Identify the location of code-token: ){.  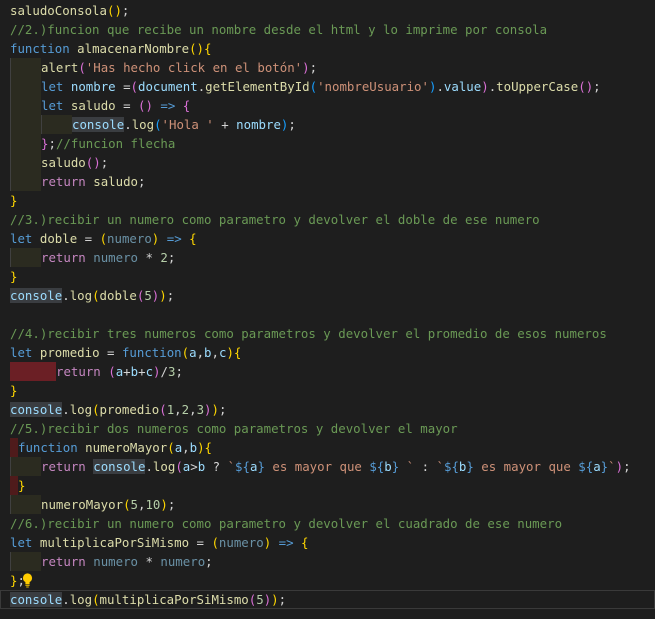
(205, 447).